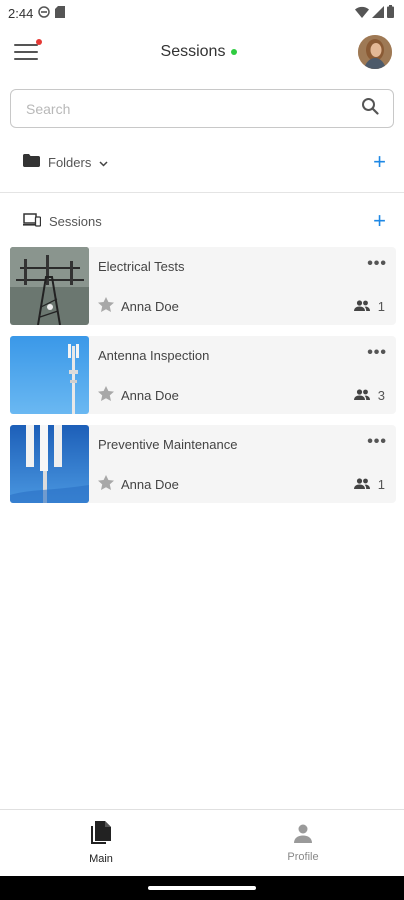  What do you see at coordinates (374, 52) in the screenshot?
I see `avatar` at bounding box center [374, 52].